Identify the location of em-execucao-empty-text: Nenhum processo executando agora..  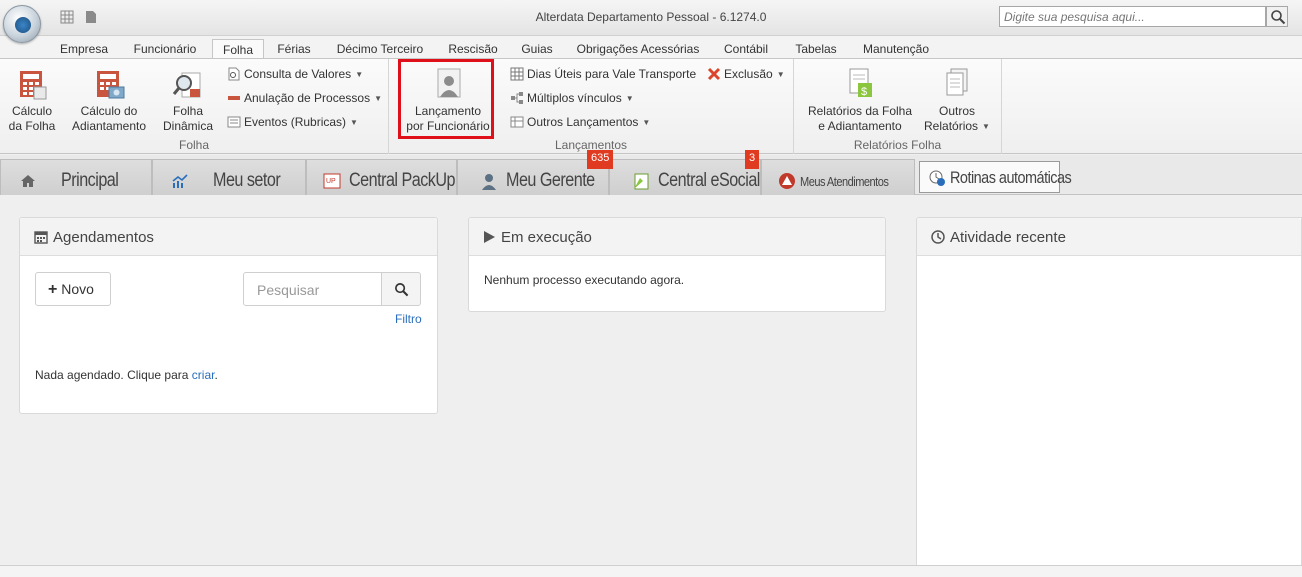
(584, 280).